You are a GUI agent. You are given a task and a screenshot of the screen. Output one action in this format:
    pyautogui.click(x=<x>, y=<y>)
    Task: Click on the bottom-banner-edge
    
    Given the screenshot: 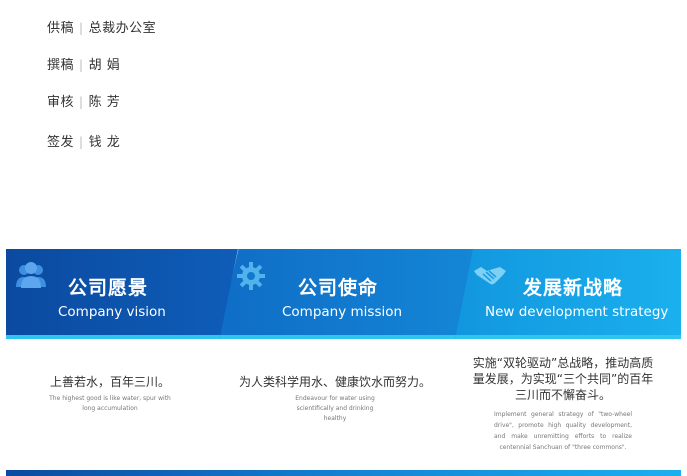 What is the action you would take?
    pyautogui.click(x=343, y=473)
    